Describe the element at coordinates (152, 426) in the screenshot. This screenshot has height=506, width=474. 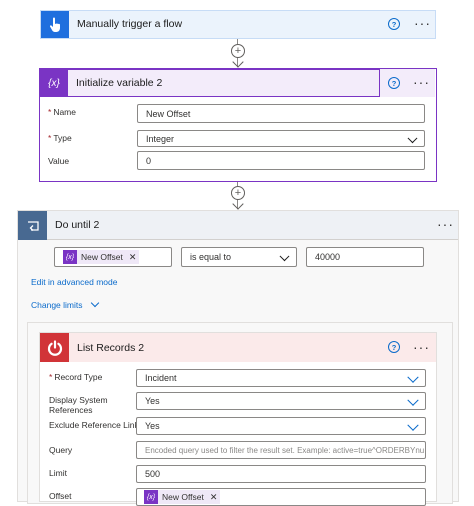
I see `exclude-refs-value: Yes` at that location.